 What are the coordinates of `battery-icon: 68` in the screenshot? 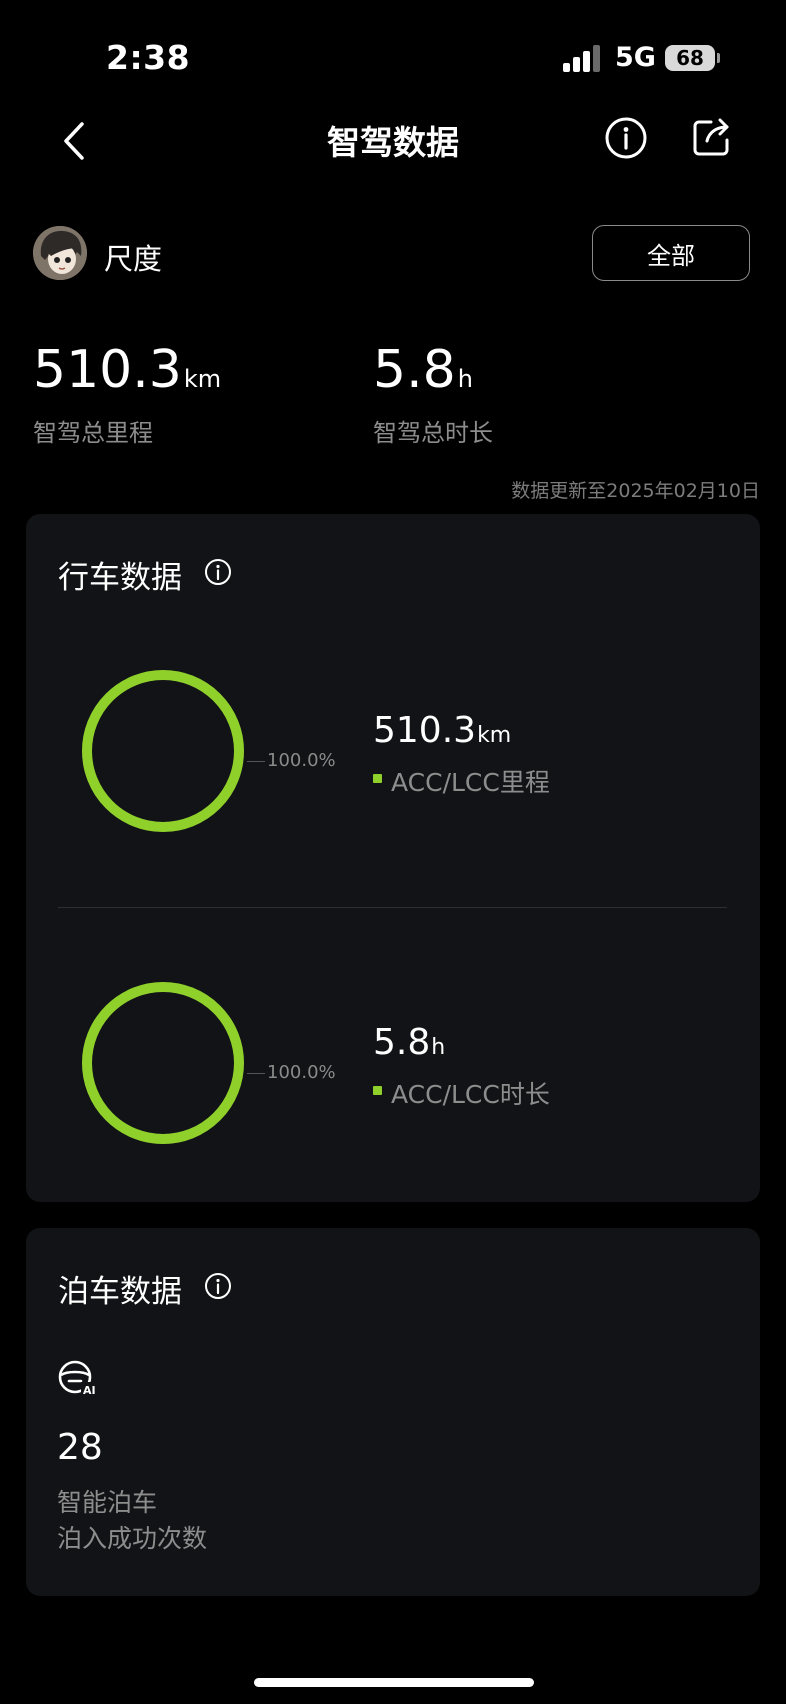 It's located at (690, 58).